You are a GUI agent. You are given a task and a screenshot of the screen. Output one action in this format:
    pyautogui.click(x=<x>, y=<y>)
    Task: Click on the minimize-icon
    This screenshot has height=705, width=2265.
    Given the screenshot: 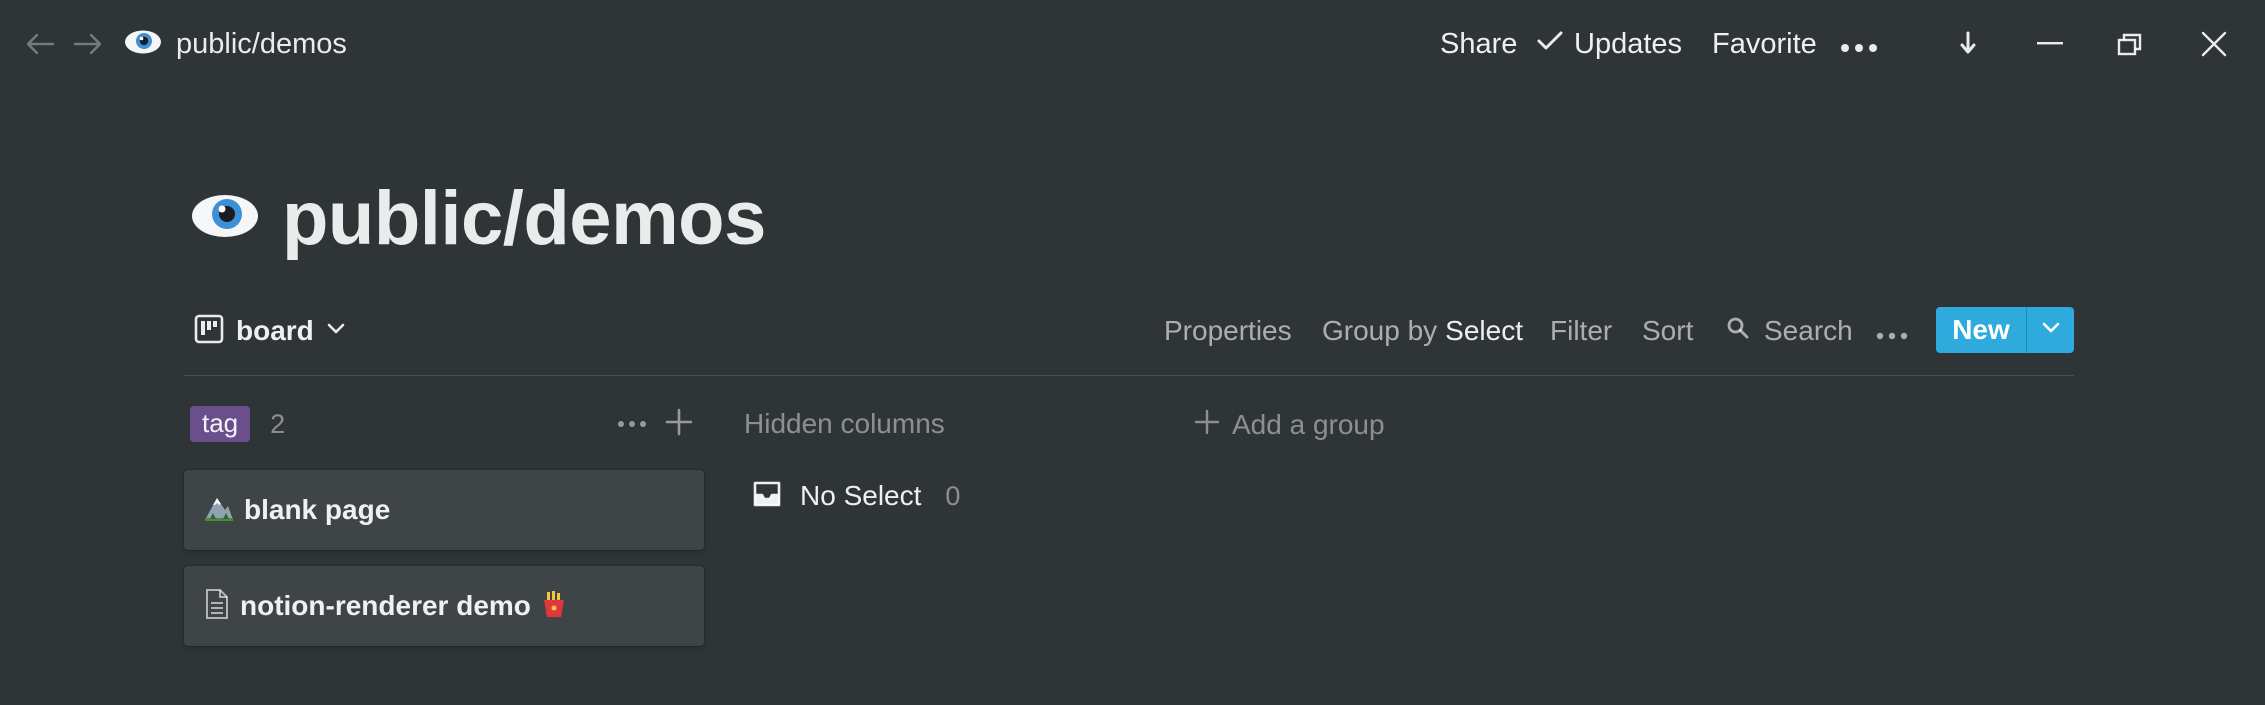 What is the action you would take?
    pyautogui.click(x=2050, y=44)
    